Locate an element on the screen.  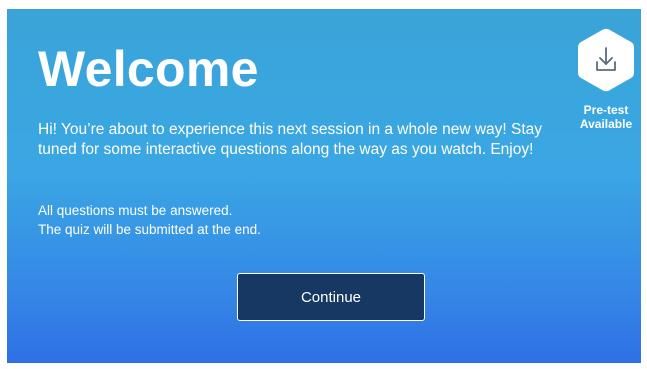
pretest-label-line2: Available is located at coordinates (606, 124).